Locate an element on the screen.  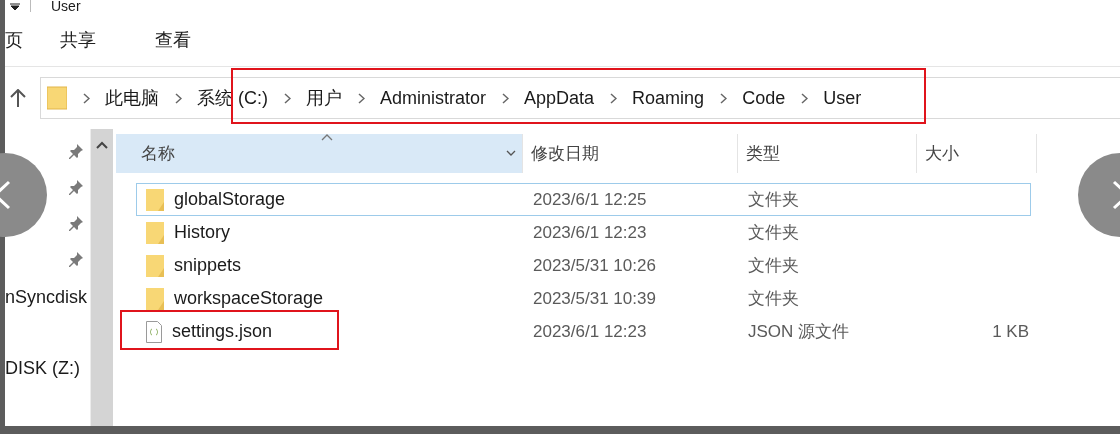
file-row: settings.json 2023/6/1 12:23 JSON 源文件 1 KB is located at coordinates (583, 331).